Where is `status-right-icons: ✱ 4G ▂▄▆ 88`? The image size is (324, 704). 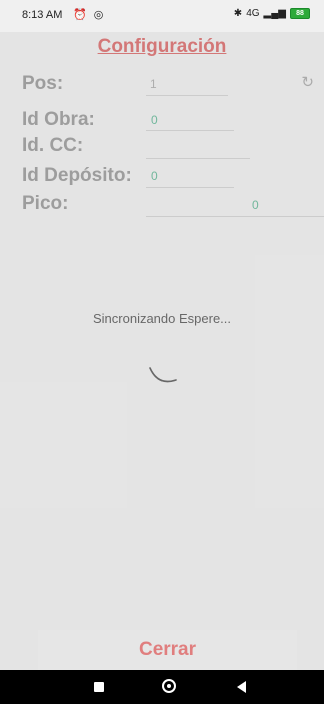
status-right-icons: ✱ 4G ▂▄▆ 88 is located at coordinates (272, 13).